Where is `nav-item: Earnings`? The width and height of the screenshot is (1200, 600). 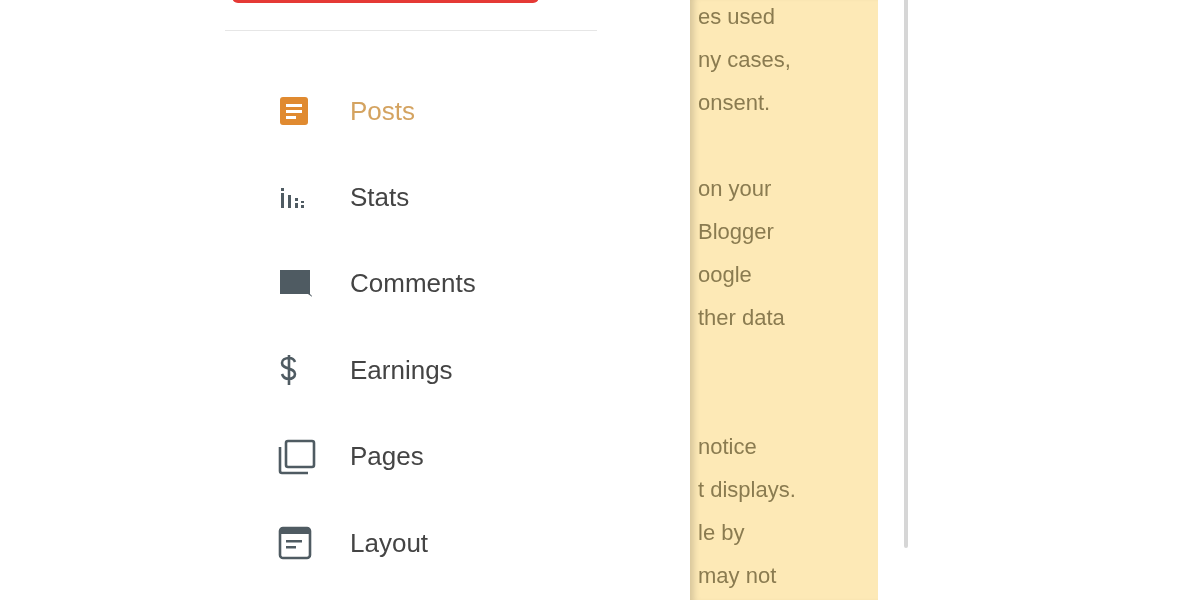
nav-item: Earnings is located at coordinates (428, 370).